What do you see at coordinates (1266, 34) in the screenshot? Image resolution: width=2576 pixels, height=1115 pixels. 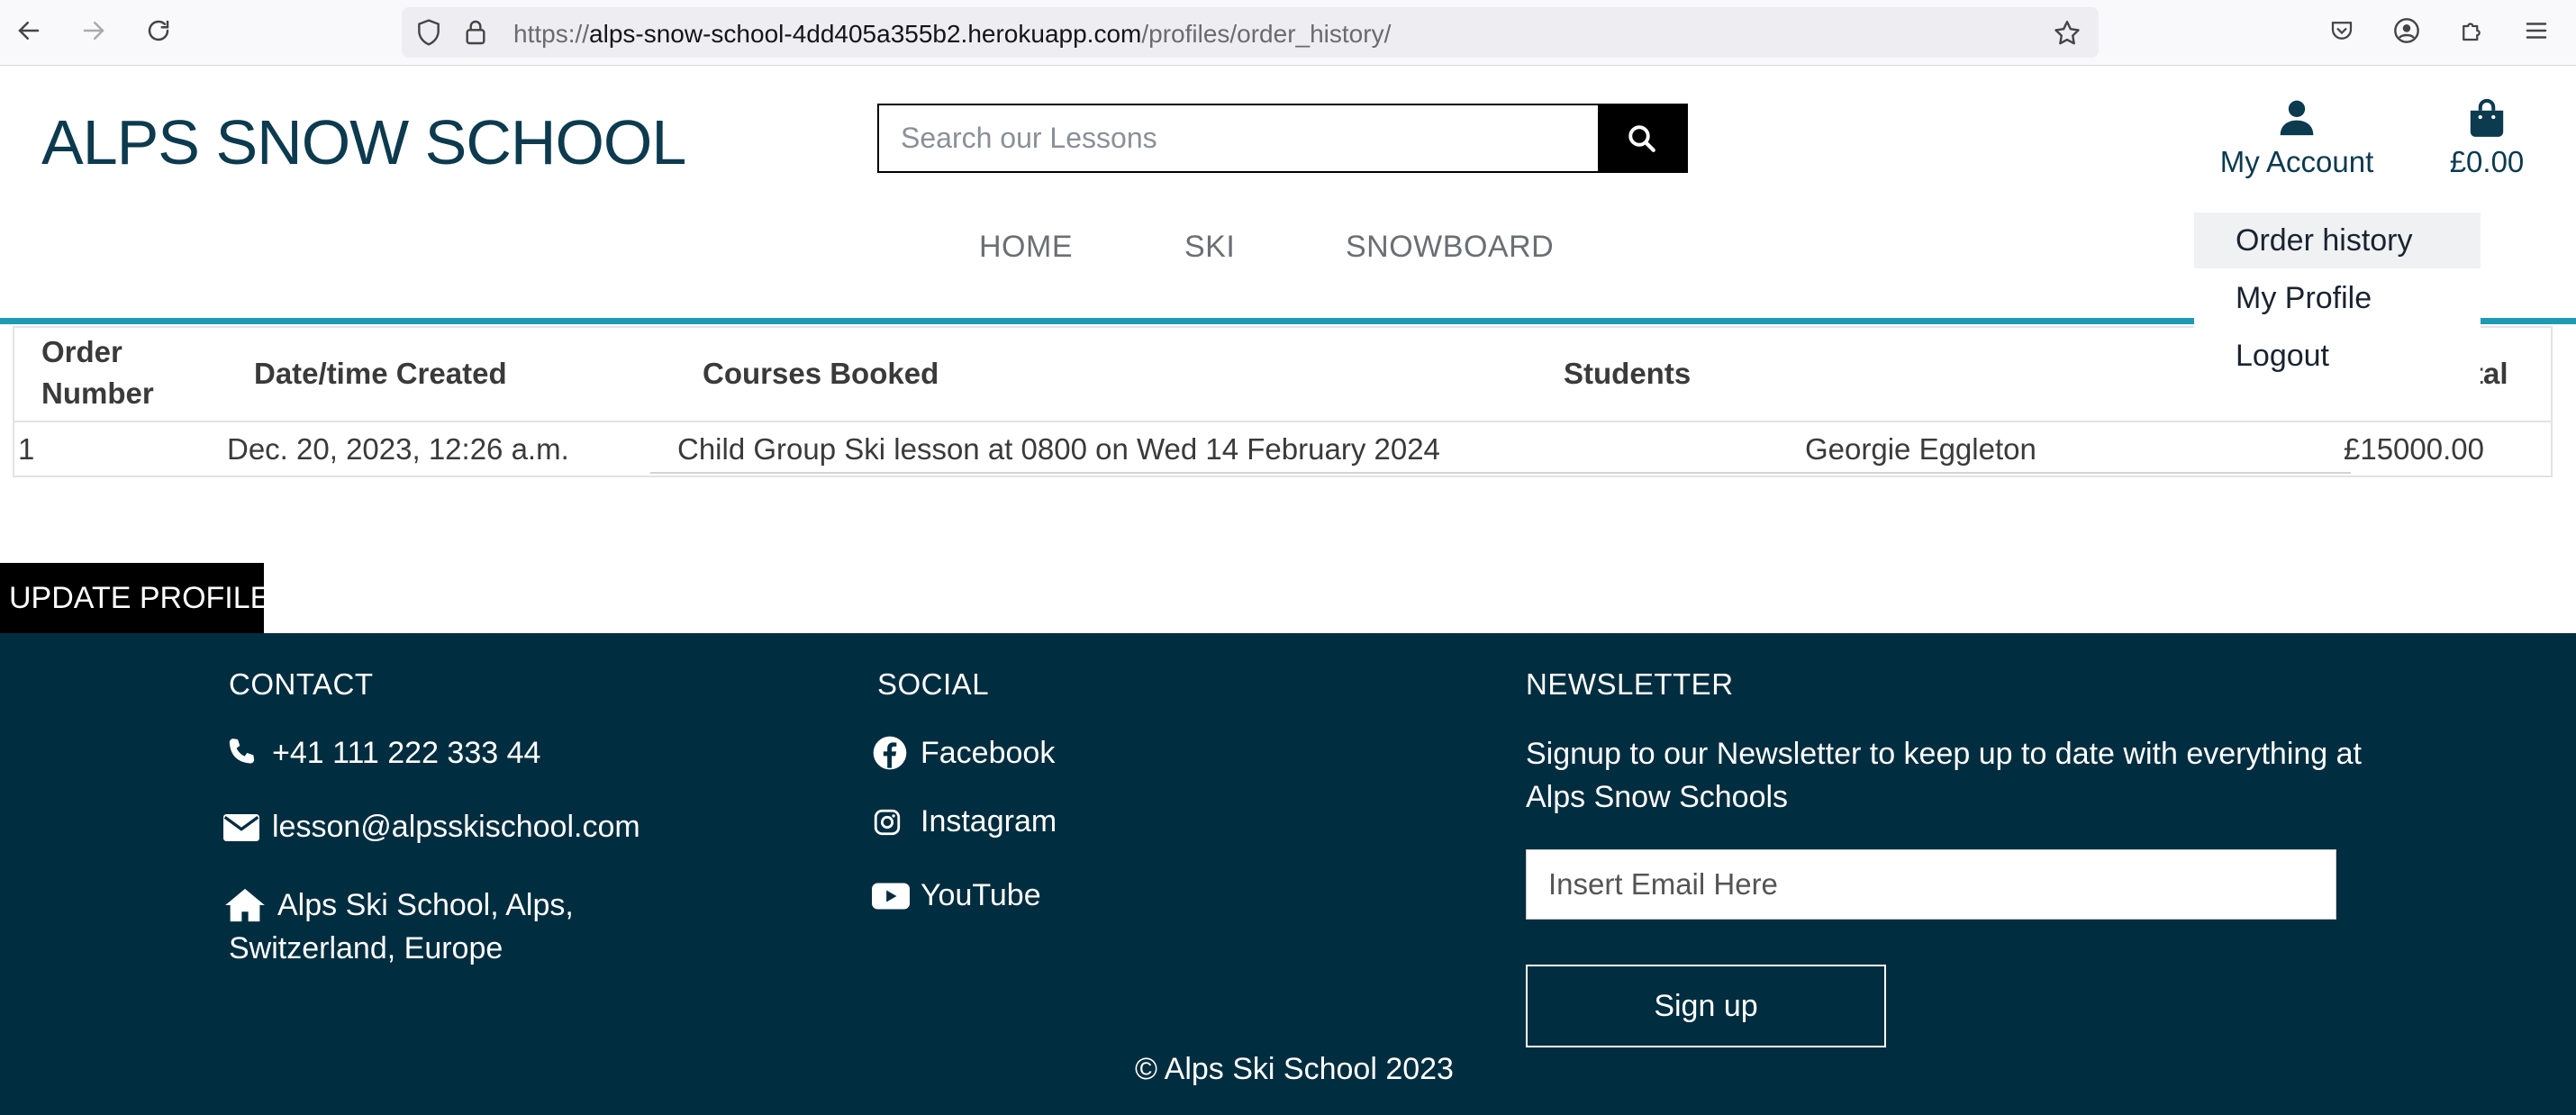 I see `url-path: /profiles/order_history/` at bounding box center [1266, 34].